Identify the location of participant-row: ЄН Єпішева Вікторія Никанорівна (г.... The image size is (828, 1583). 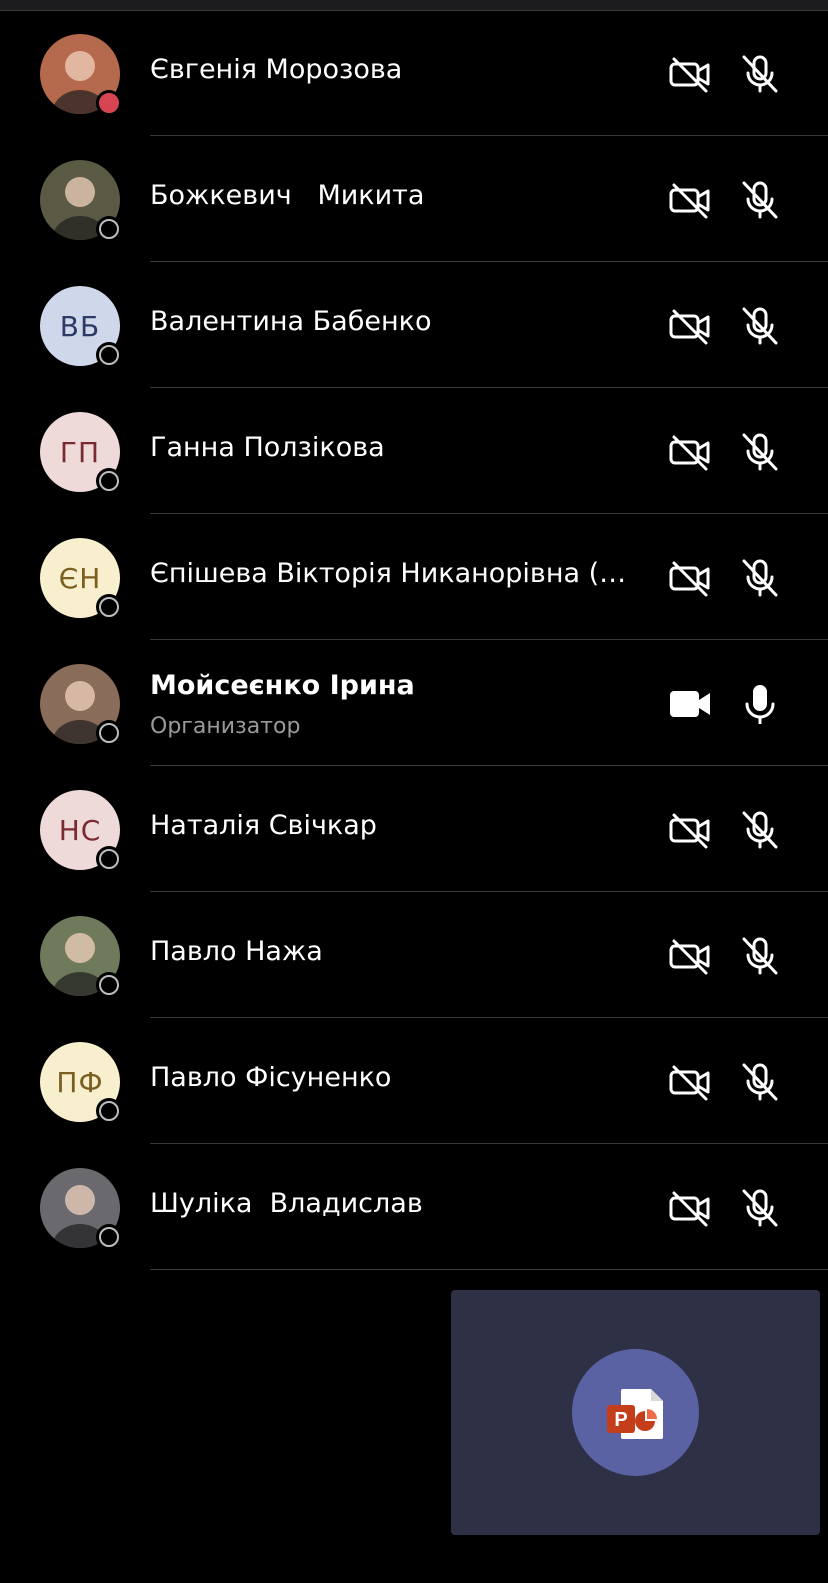
(414, 577).